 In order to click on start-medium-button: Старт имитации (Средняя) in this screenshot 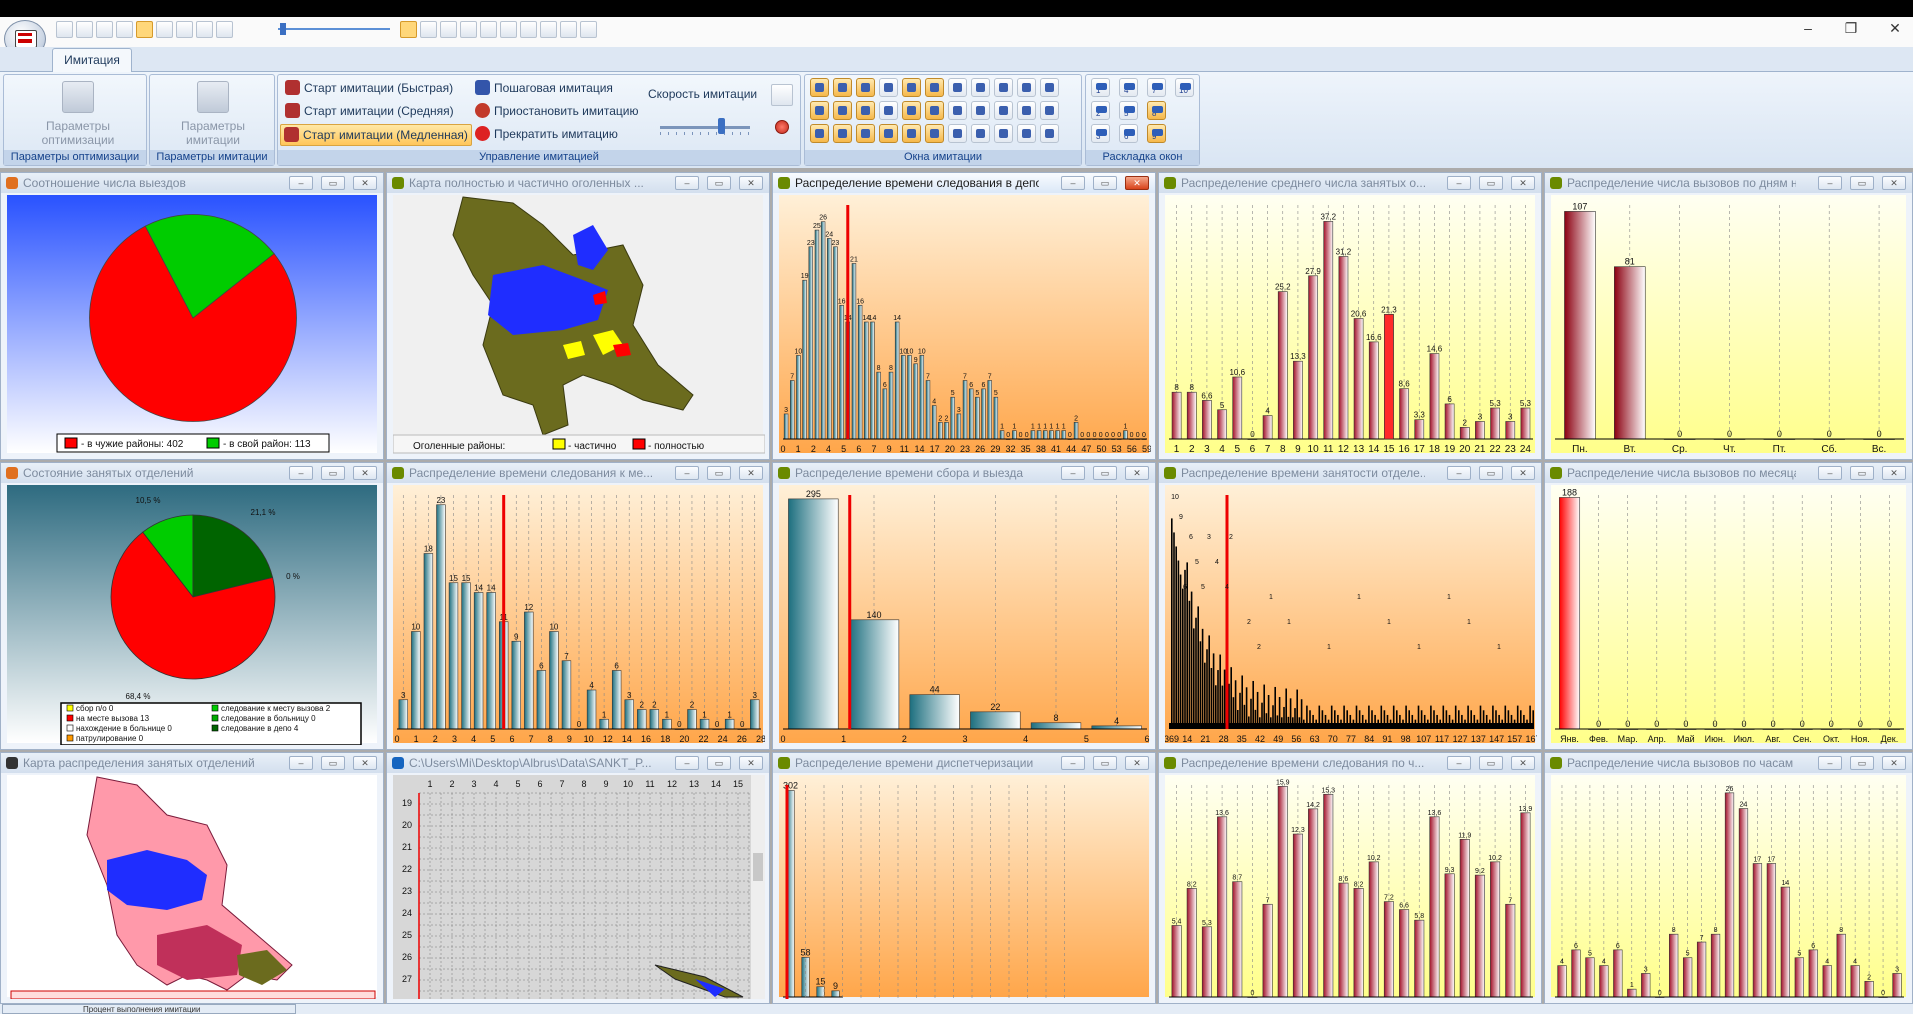, I will do `click(369, 111)`.